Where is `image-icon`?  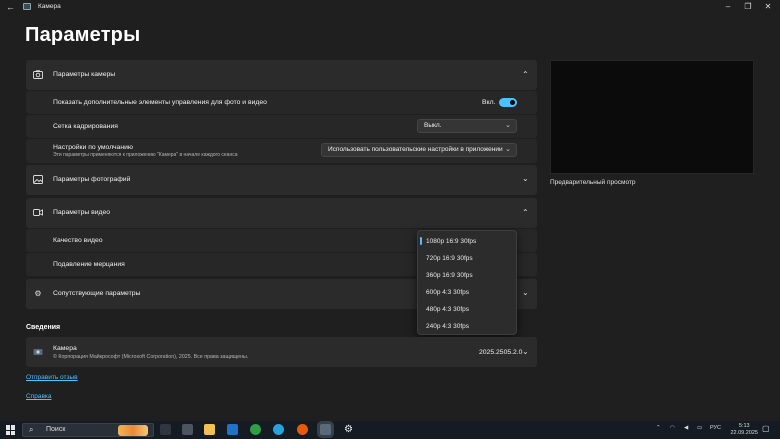 image-icon is located at coordinates (38, 179).